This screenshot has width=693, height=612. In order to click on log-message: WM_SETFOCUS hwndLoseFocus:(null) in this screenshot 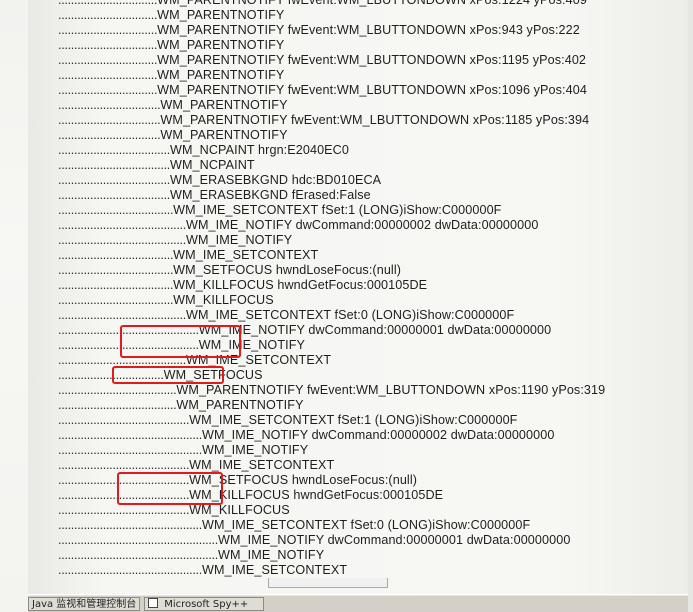, I will do `click(303, 480)`.